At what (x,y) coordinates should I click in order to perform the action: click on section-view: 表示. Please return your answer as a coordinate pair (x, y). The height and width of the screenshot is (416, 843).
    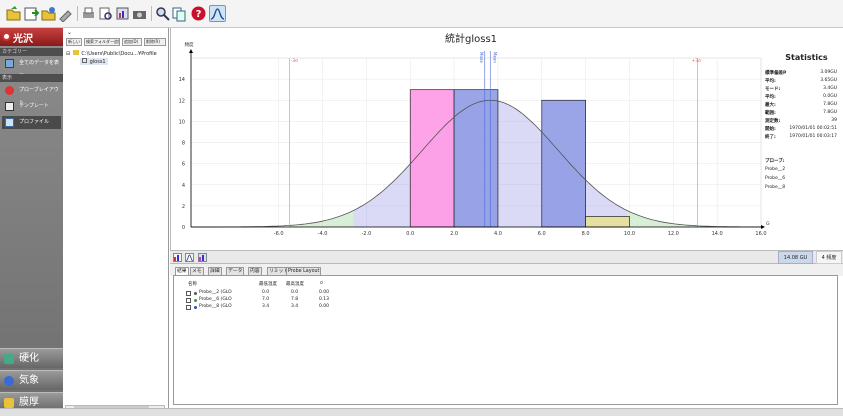
    Looking at the image, I should click on (31, 78).